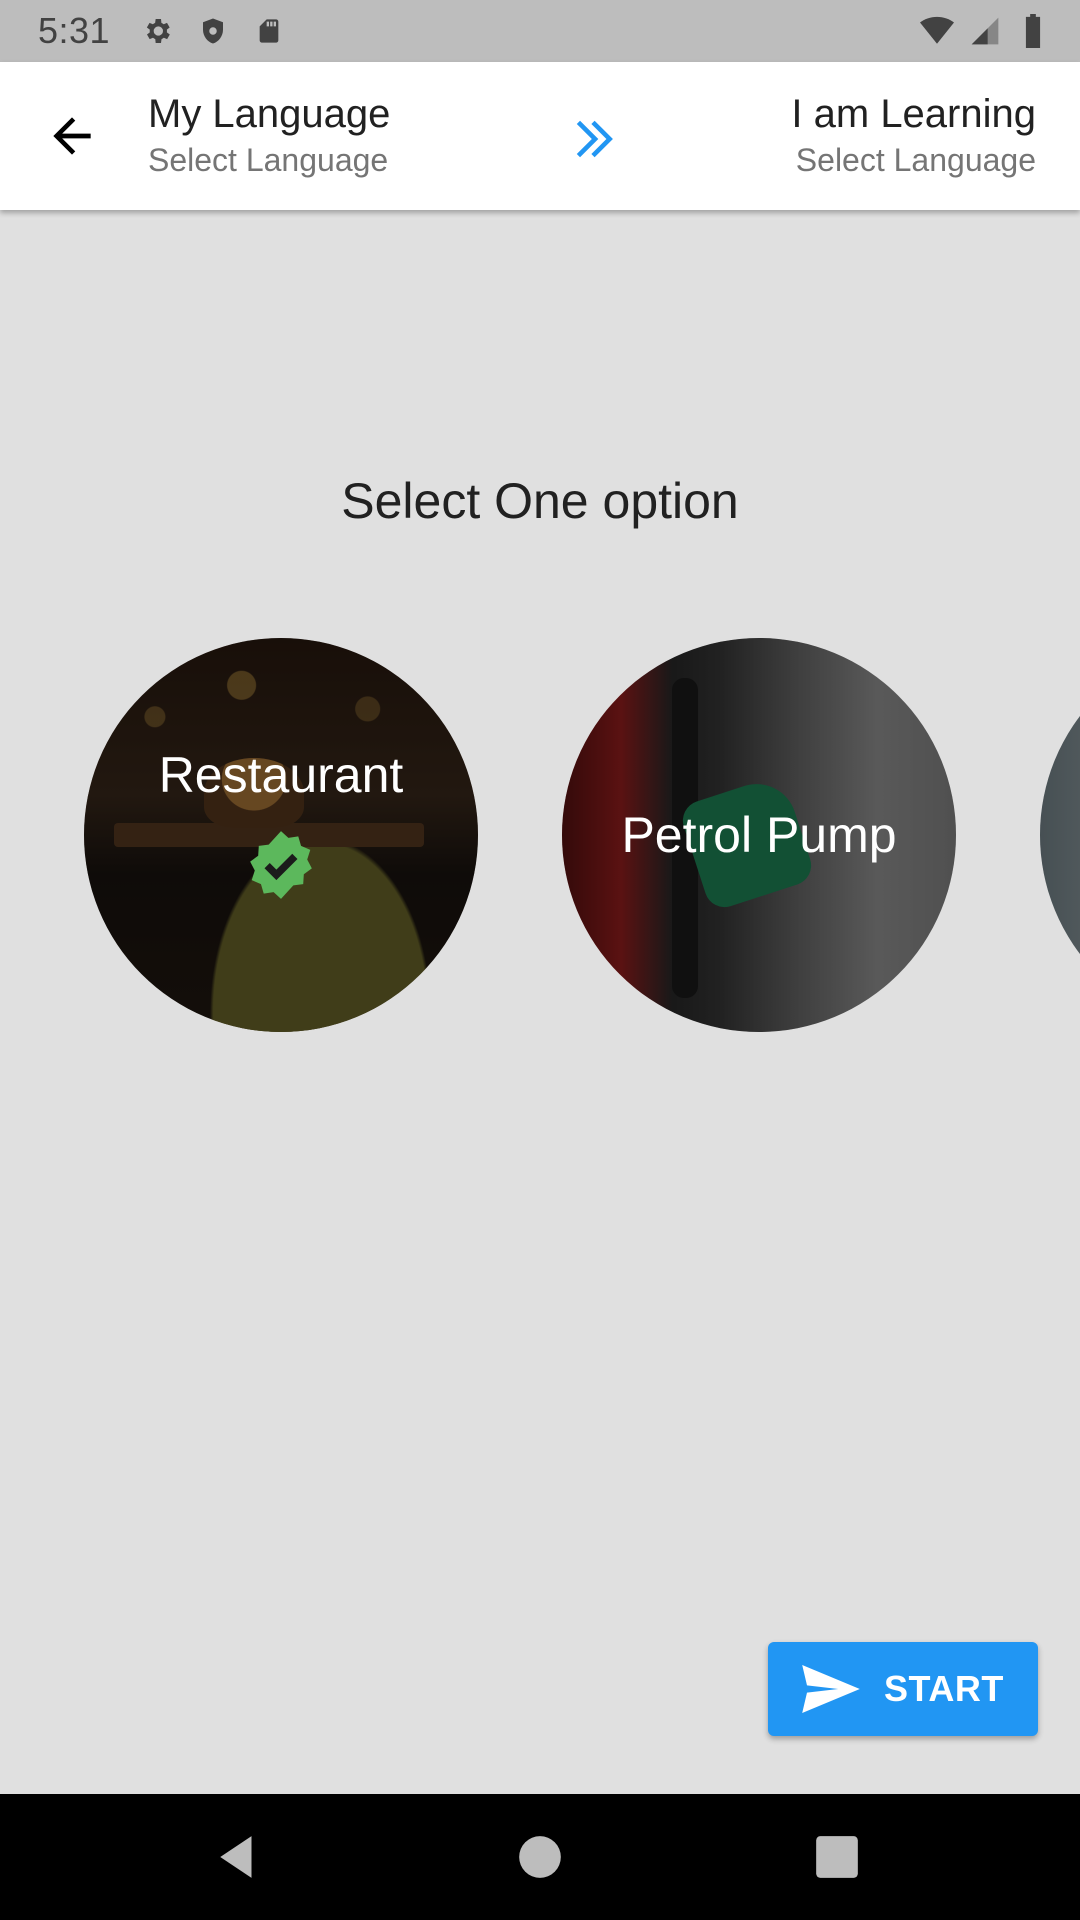 The width and height of the screenshot is (1080, 1920). Describe the element at coordinates (74, 30) in the screenshot. I see `status-time: 5:31` at that location.